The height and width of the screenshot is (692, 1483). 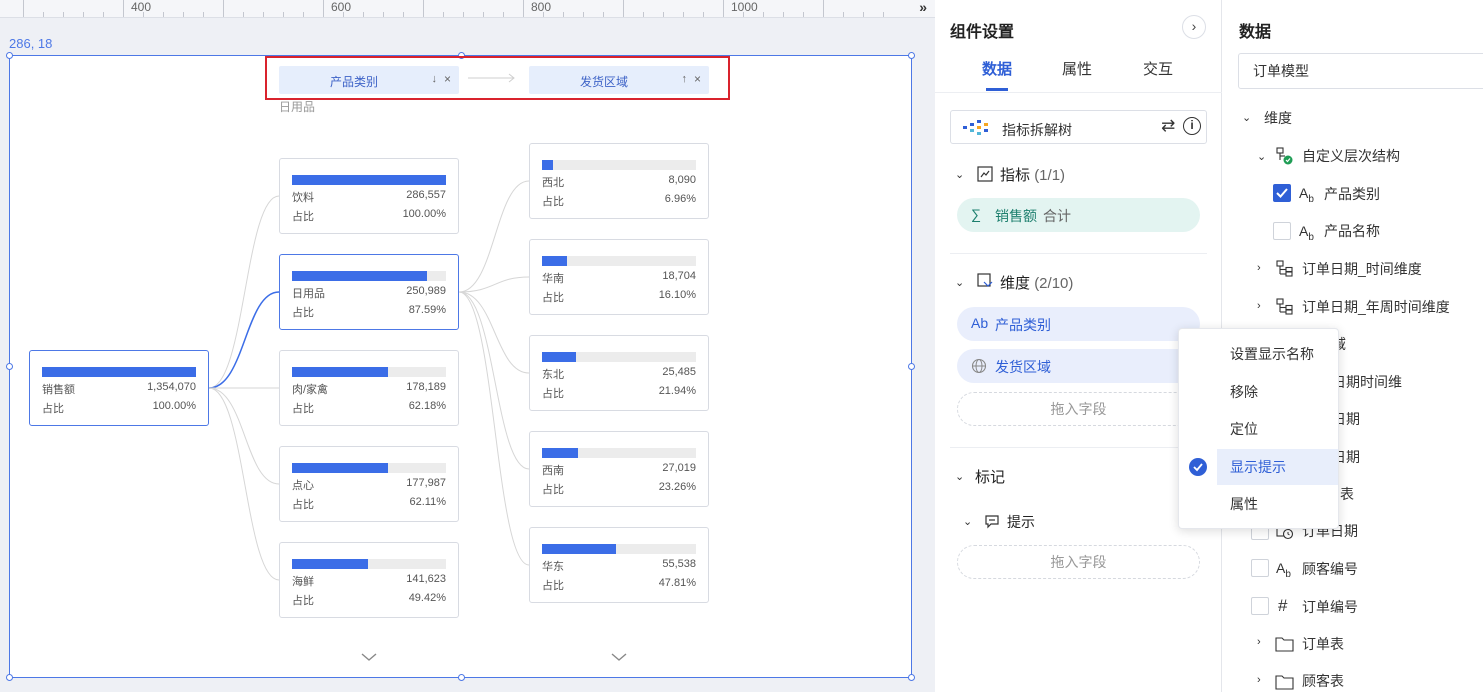 What do you see at coordinates (1015, 175) in the screenshot?
I see `section-label: 指标` at bounding box center [1015, 175].